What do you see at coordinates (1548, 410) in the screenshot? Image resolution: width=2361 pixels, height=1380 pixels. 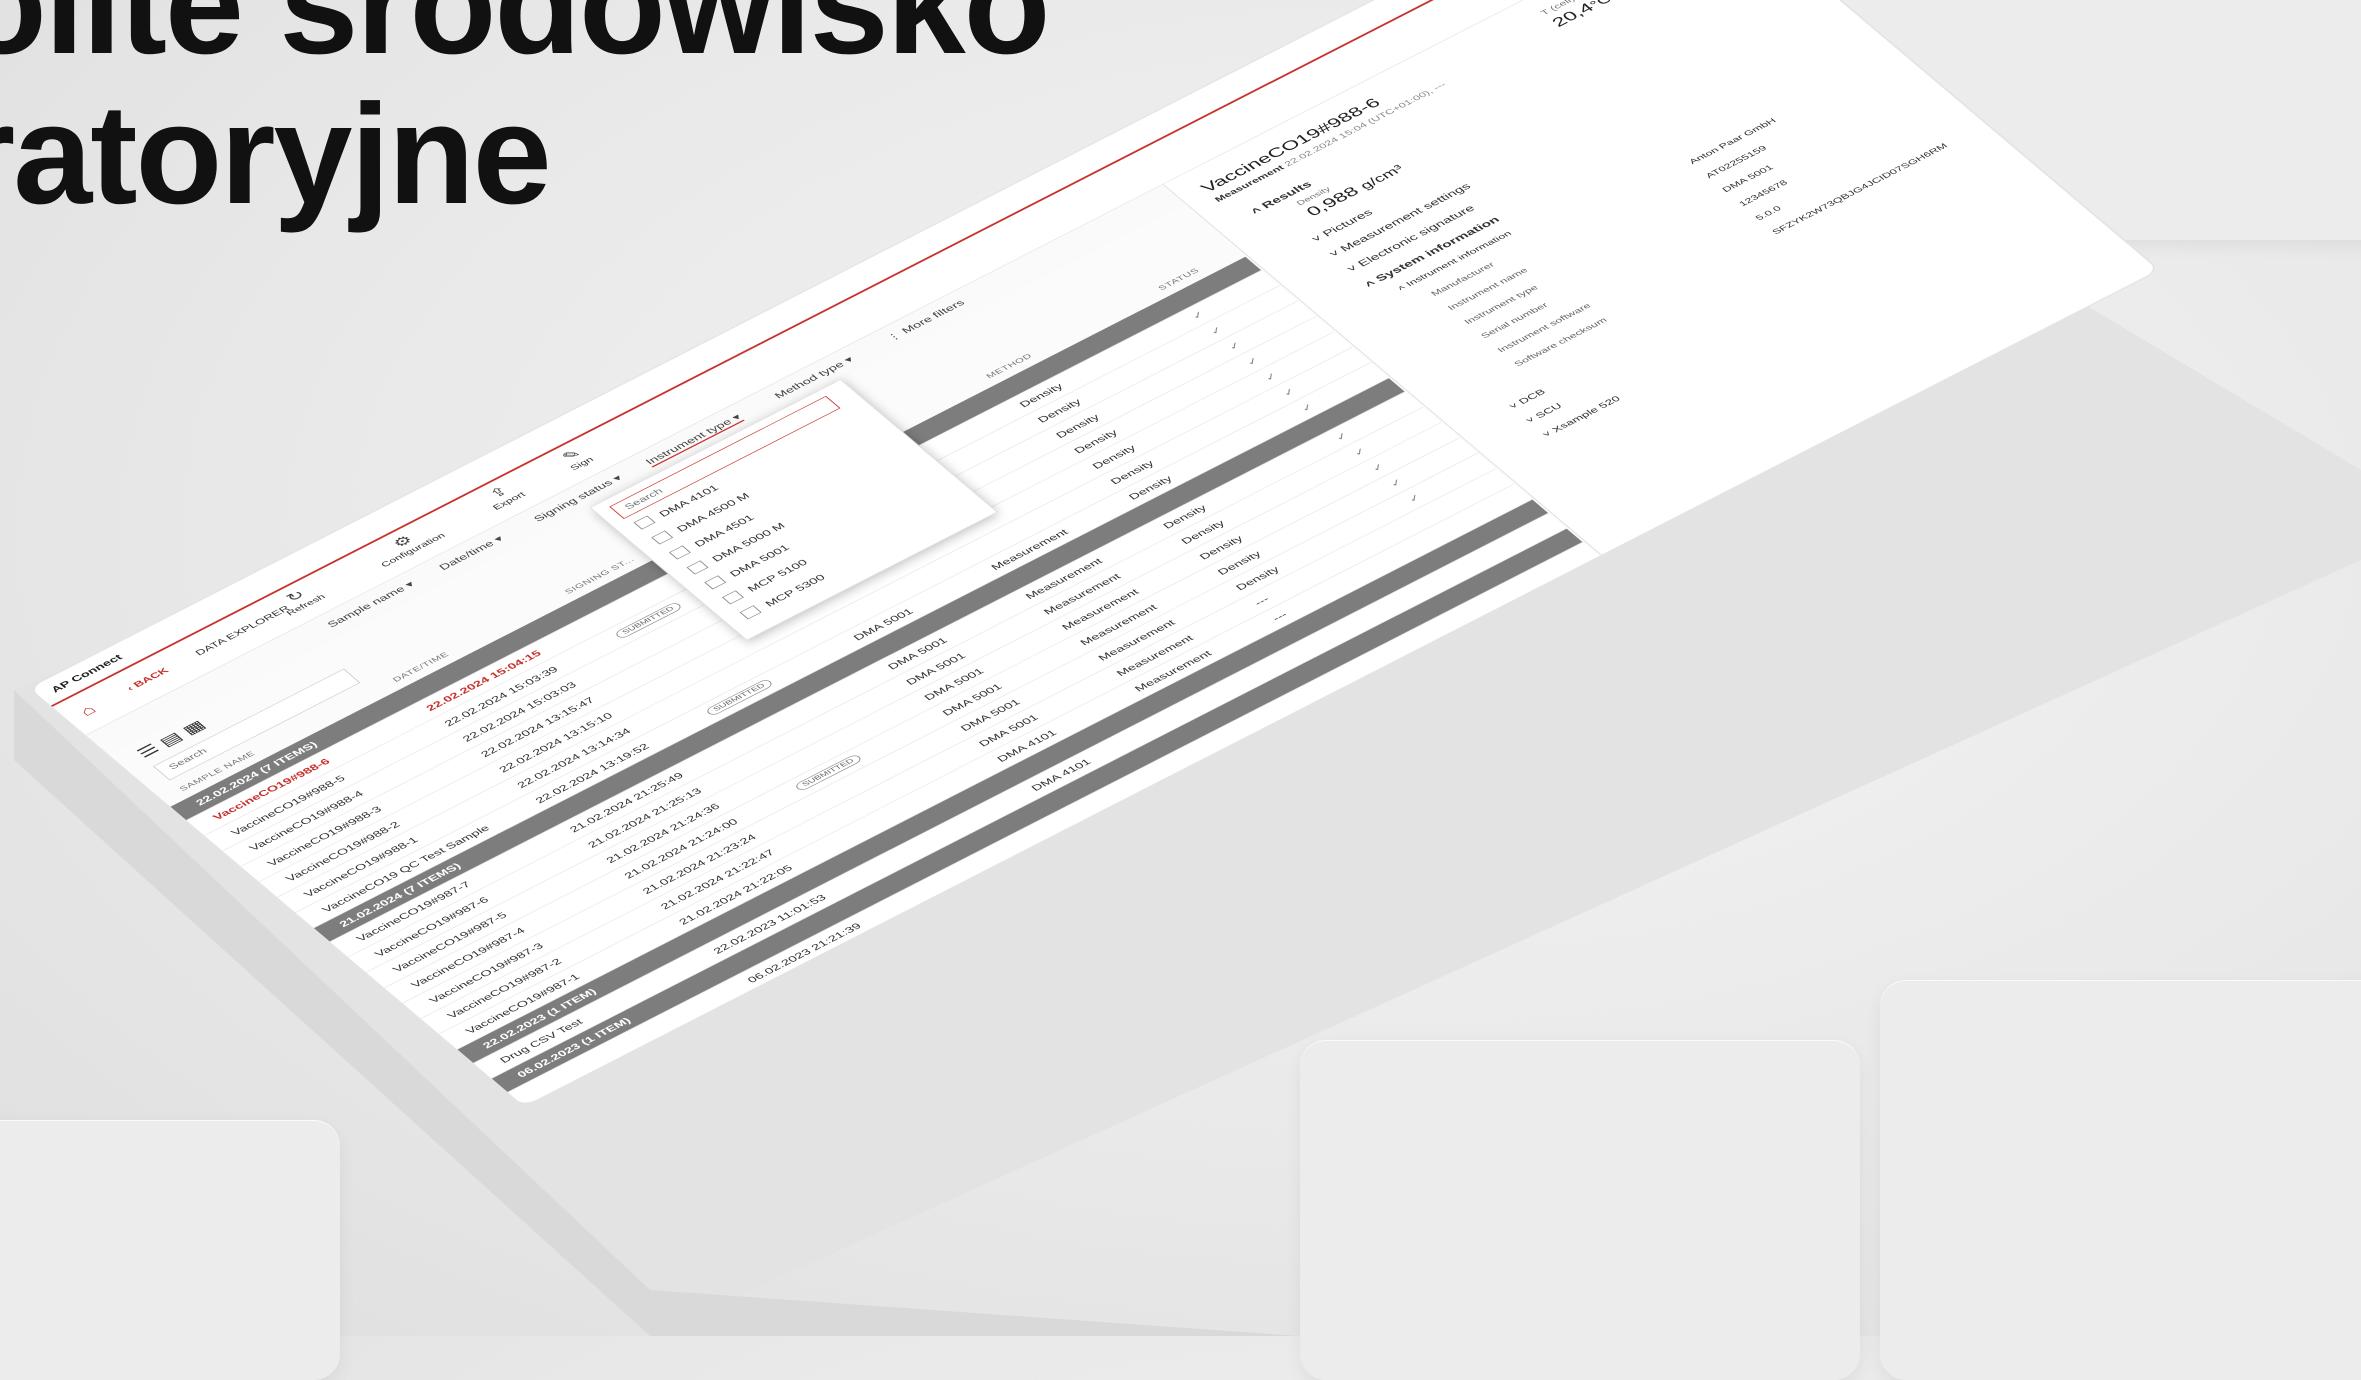 I see `section-scu-label: SCU` at bounding box center [1548, 410].